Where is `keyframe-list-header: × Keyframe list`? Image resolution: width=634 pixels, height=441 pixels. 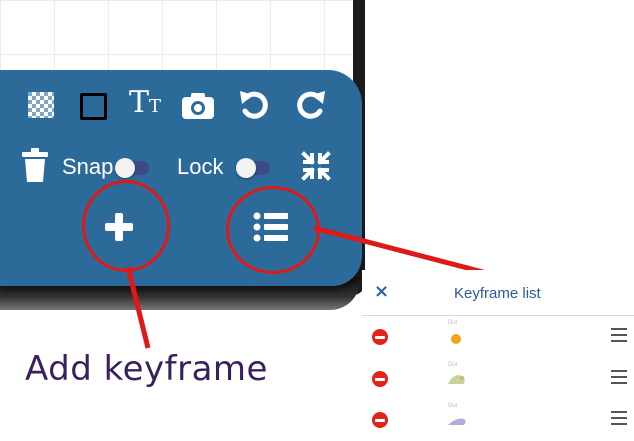
keyframe-list-header: × Keyframe list is located at coordinates (498, 293).